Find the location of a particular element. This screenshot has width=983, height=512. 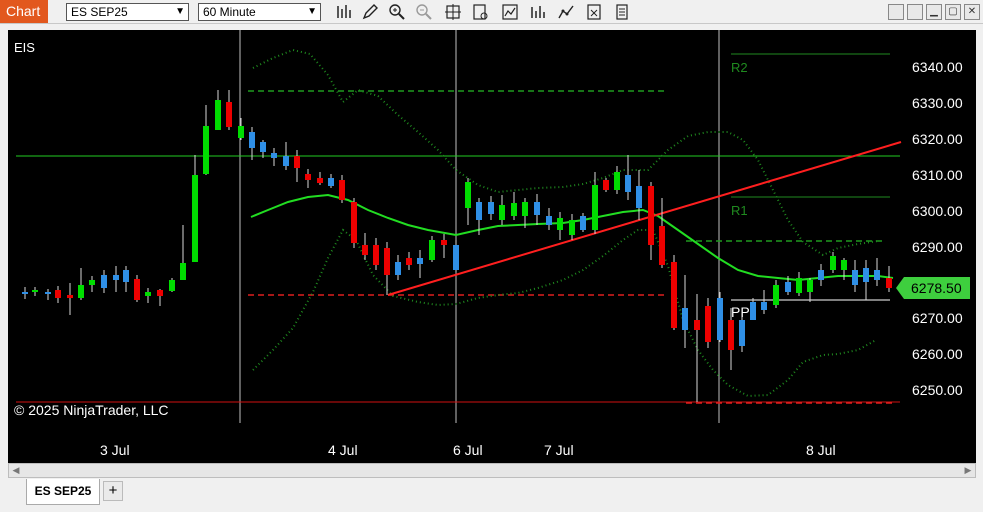

price-label: 6270.00 is located at coordinates (937, 318).